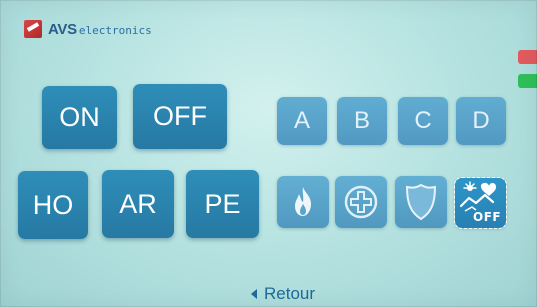 This screenshot has width=537, height=307. I want to click on fire-button, so click(303, 202).